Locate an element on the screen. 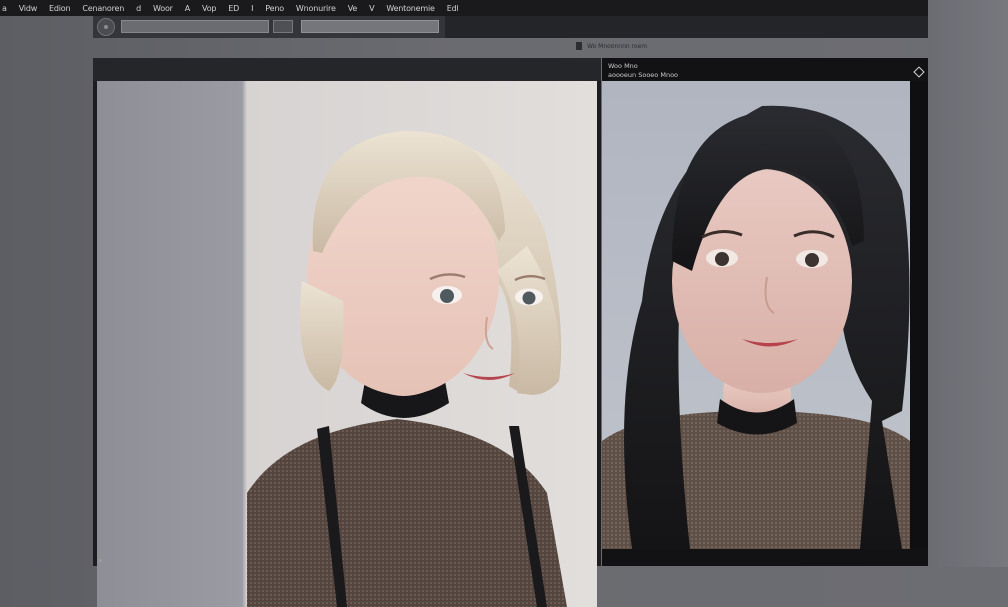 The image size is (1008, 607). right-panel-edge is located at coordinates (919, 315).